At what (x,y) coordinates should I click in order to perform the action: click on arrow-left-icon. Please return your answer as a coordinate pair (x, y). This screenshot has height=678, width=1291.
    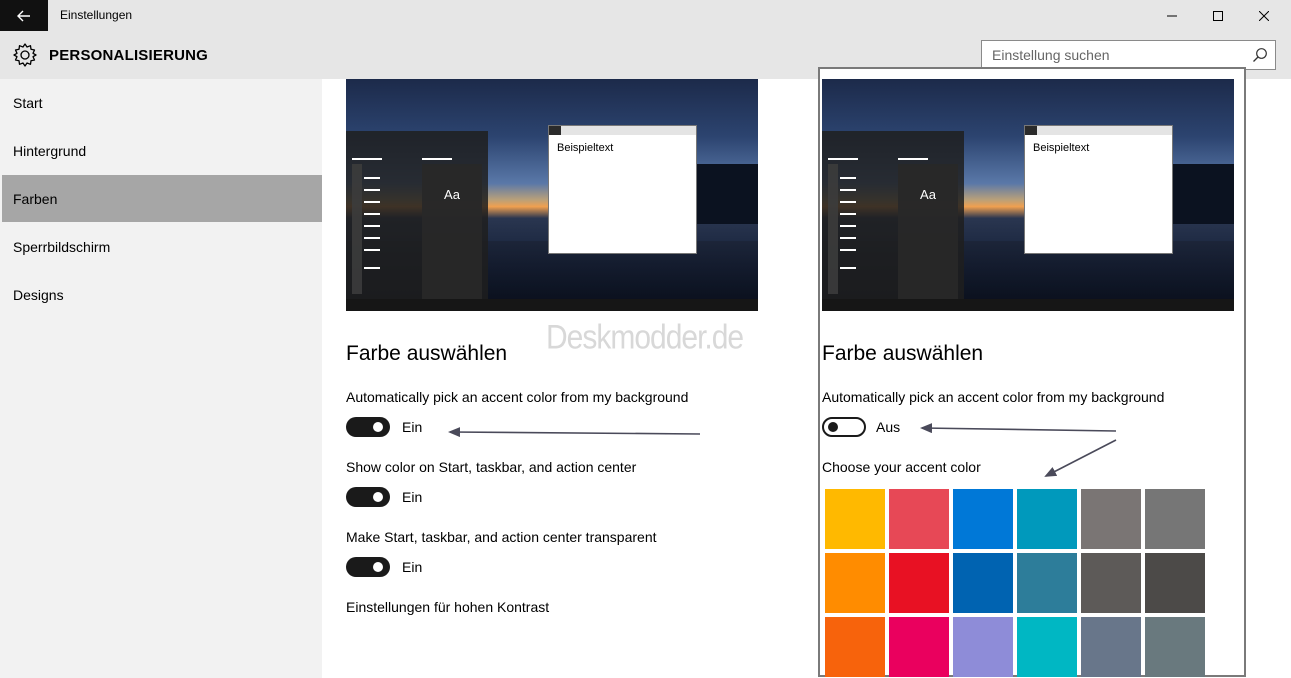
    Looking at the image, I should click on (23, 15).